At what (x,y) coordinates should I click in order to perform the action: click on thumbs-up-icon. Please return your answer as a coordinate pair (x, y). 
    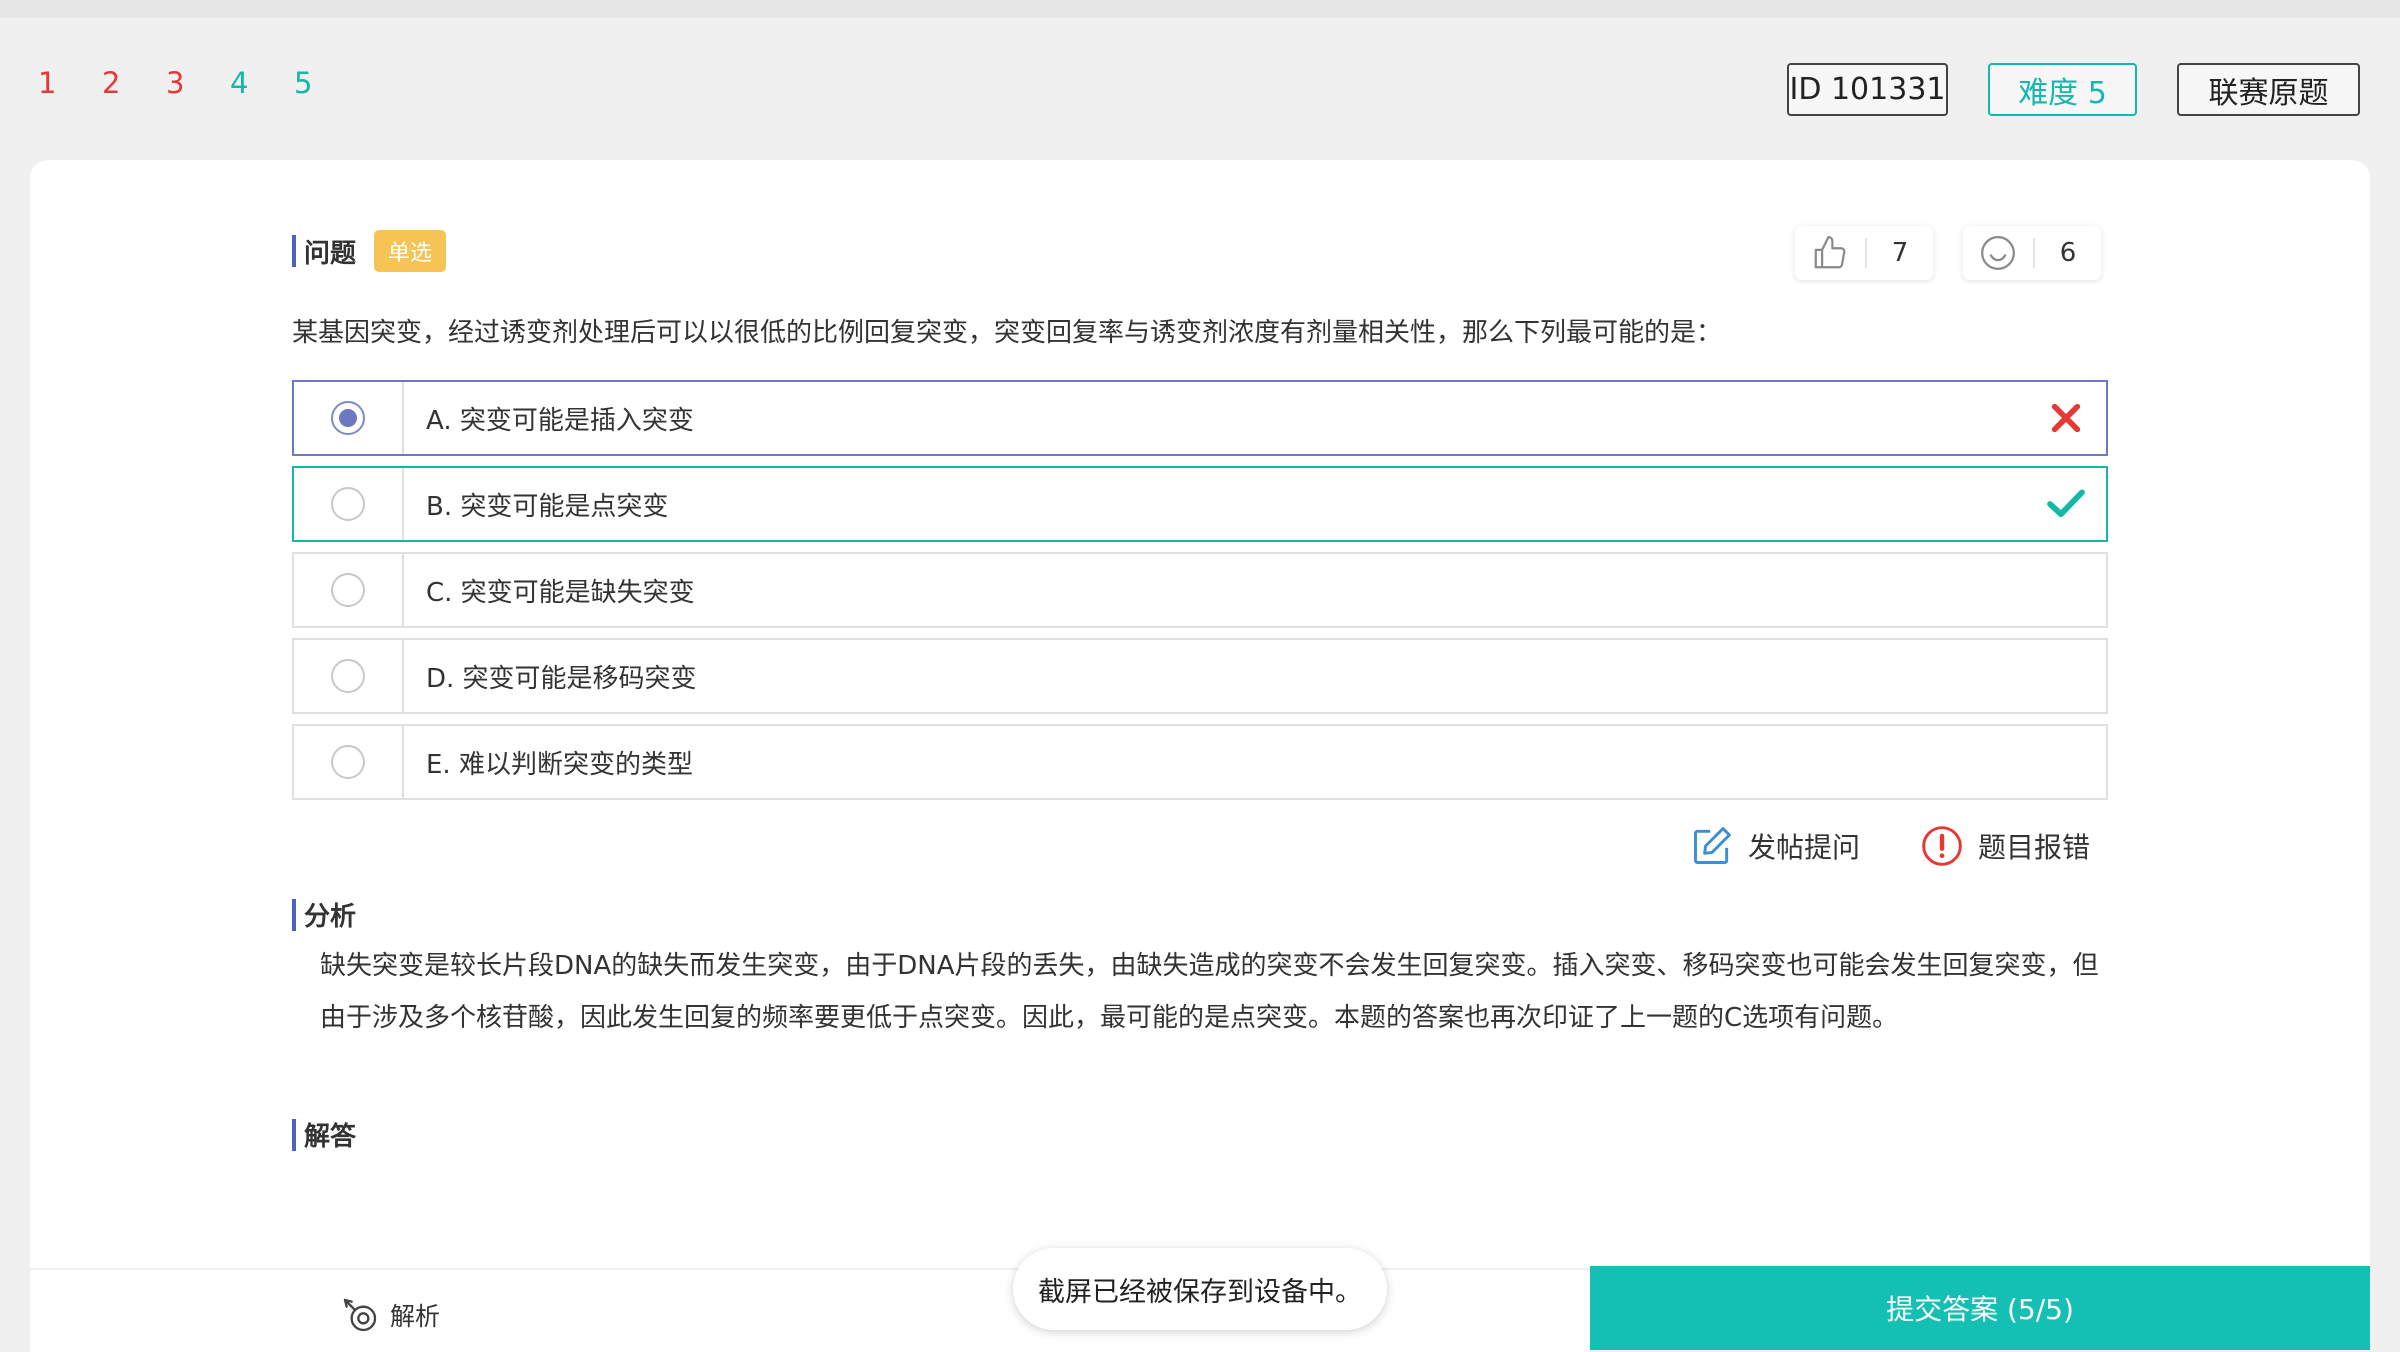
    Looking at the image, I should click on (1830, 253).